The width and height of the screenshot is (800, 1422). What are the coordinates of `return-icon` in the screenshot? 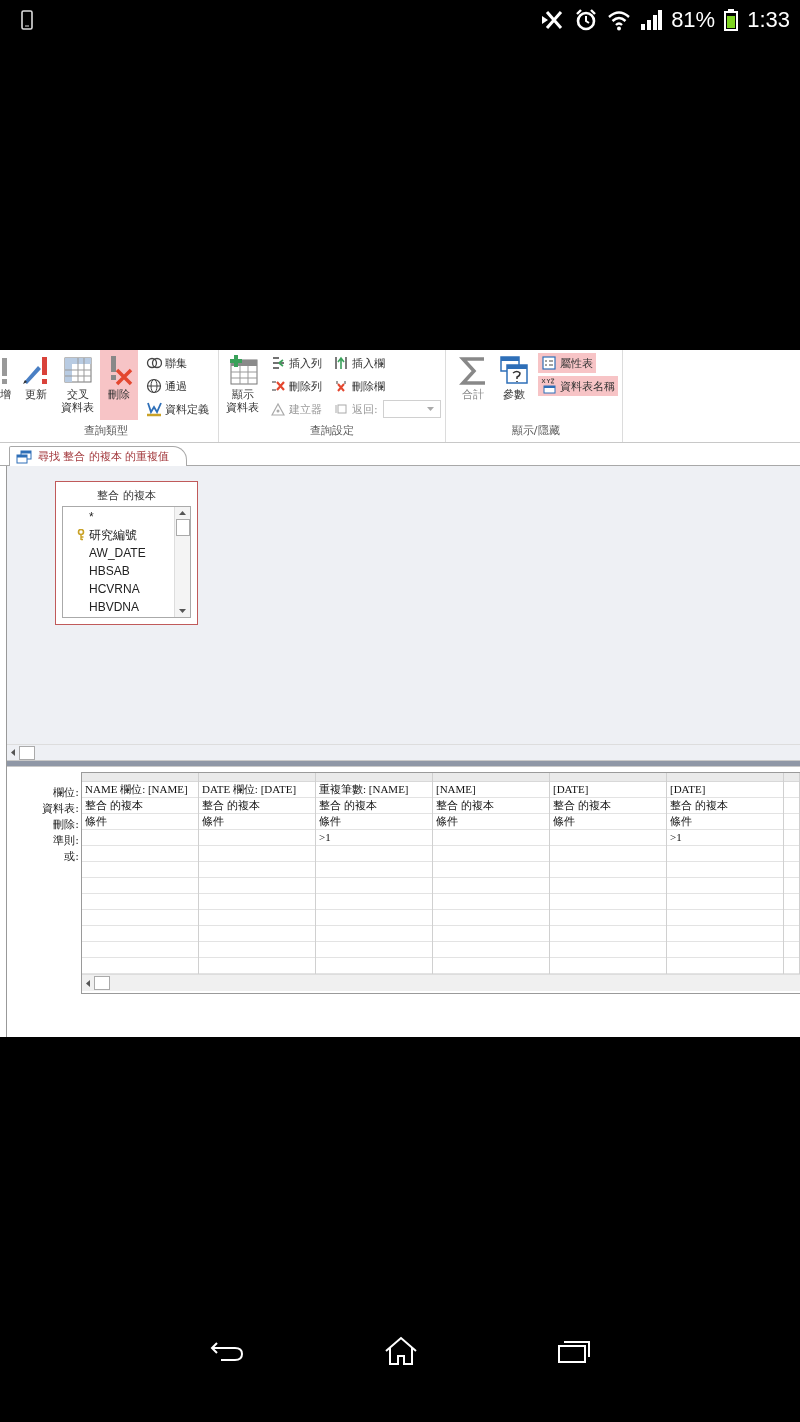 It's located at (341, 409).